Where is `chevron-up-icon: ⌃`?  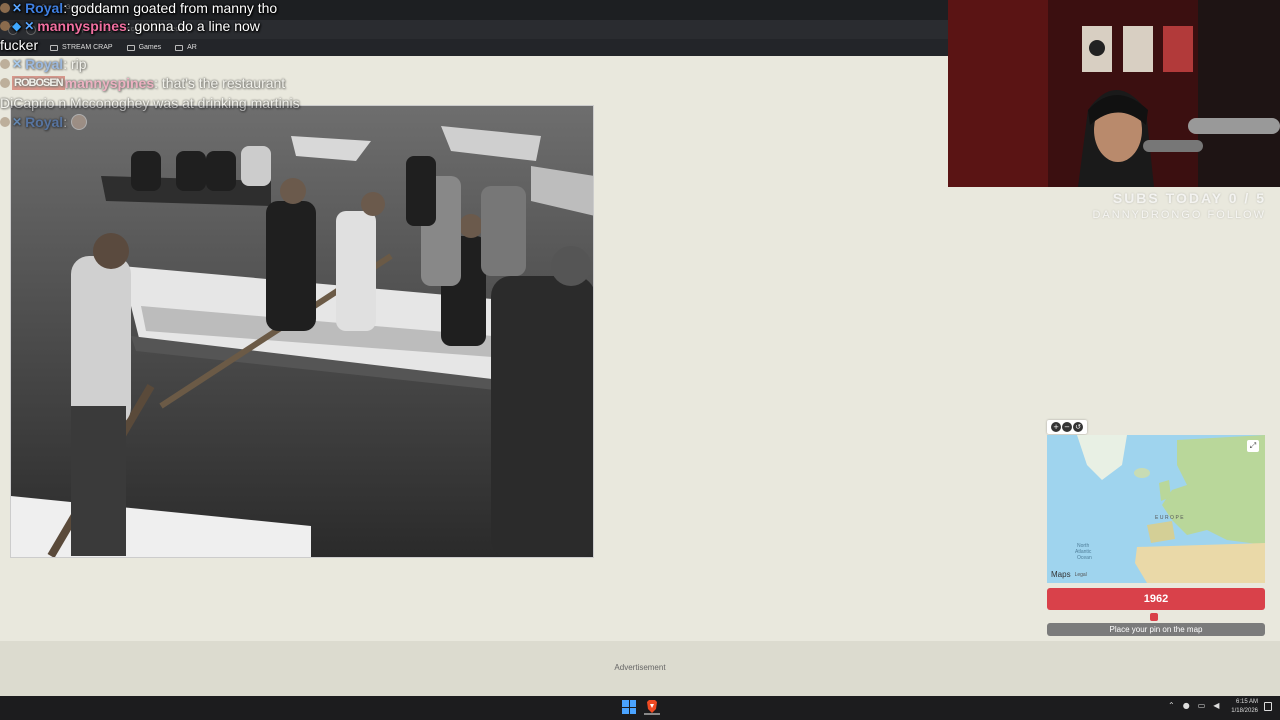 chevron-up-icon: ⌃ is located at coordinates (1171, 705).